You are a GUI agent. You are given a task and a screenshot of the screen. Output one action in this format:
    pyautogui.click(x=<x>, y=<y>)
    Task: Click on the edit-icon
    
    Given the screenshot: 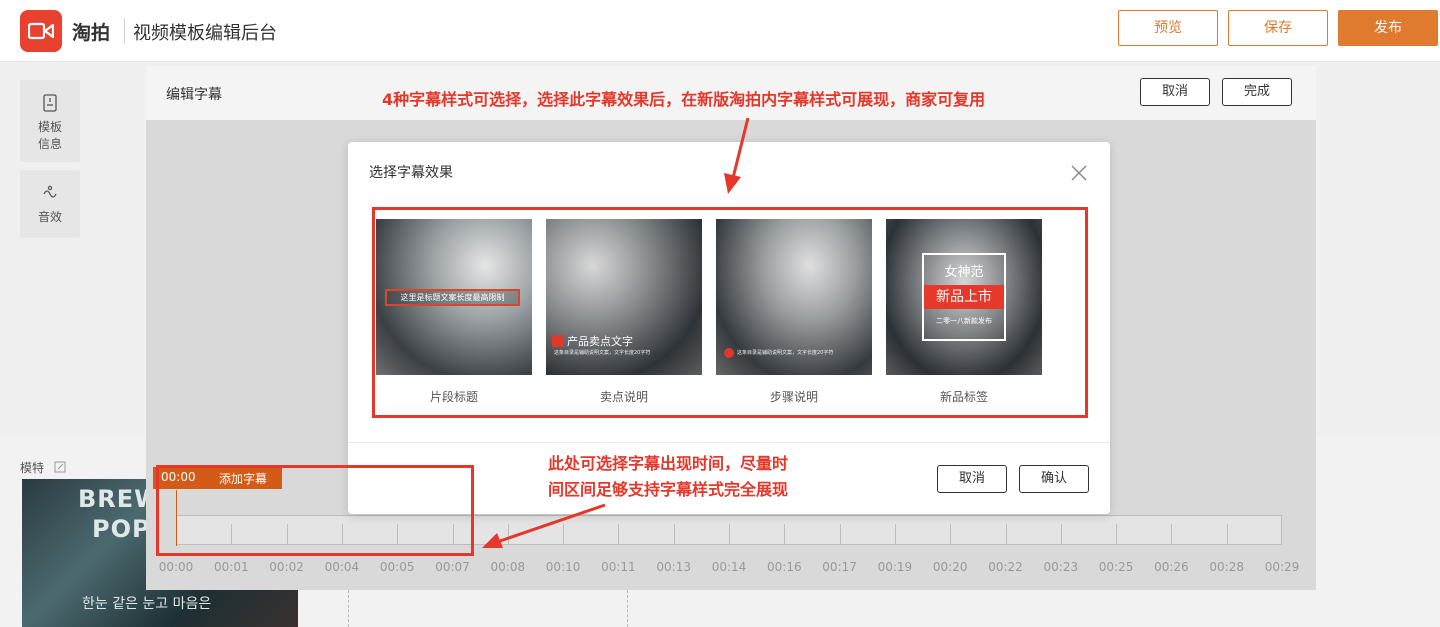 What is the action you would take?
    pyautogui.click(x=60, y=467)
    